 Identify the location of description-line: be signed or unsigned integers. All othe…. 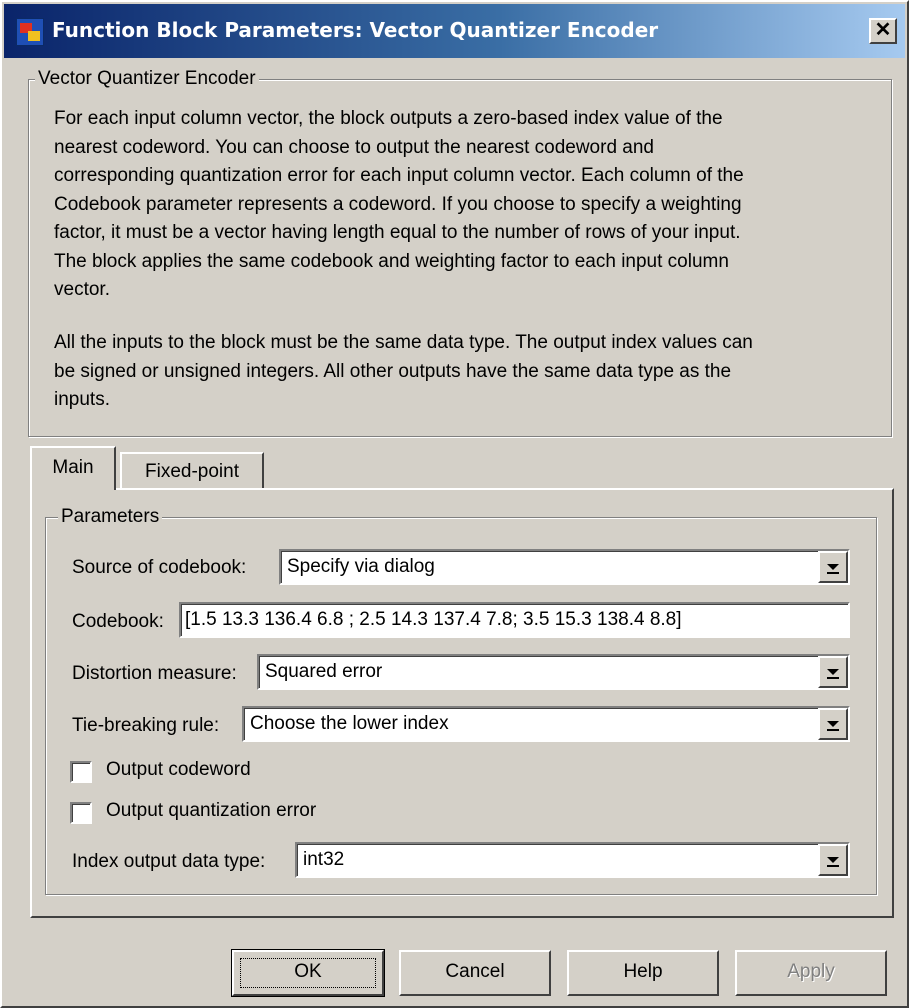
(393, 371).